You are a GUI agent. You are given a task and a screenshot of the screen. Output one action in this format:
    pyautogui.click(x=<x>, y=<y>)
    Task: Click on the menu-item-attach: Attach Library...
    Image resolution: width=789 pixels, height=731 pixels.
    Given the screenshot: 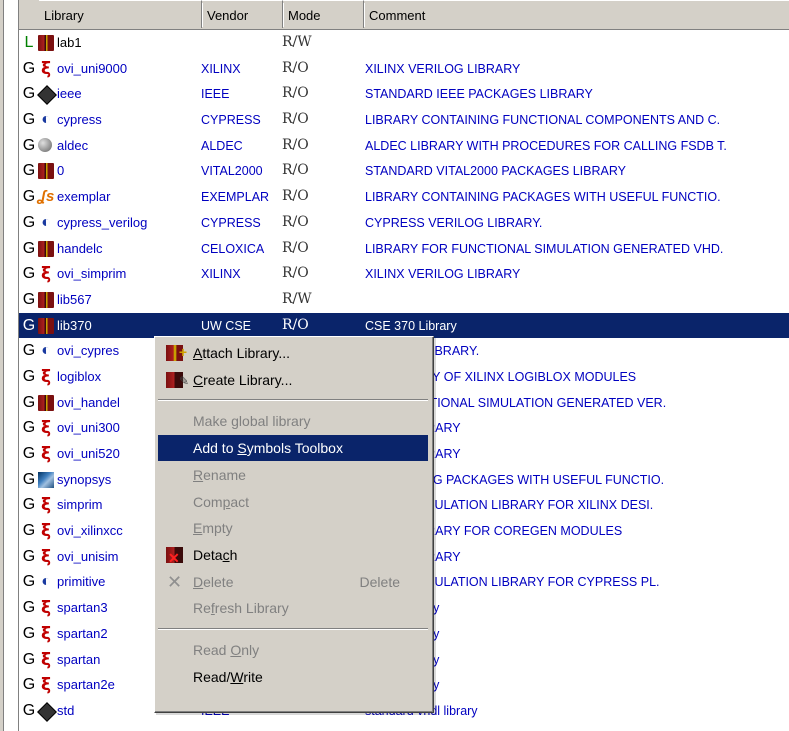 What is the action you would take?
    pyautogui.click(x=293, y=352)
    